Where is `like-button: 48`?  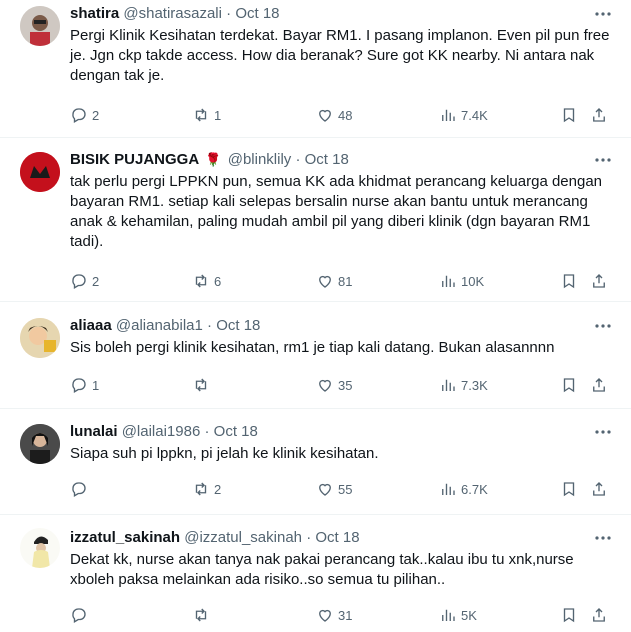
like-button: 48 is located at coordinates (334, 115).